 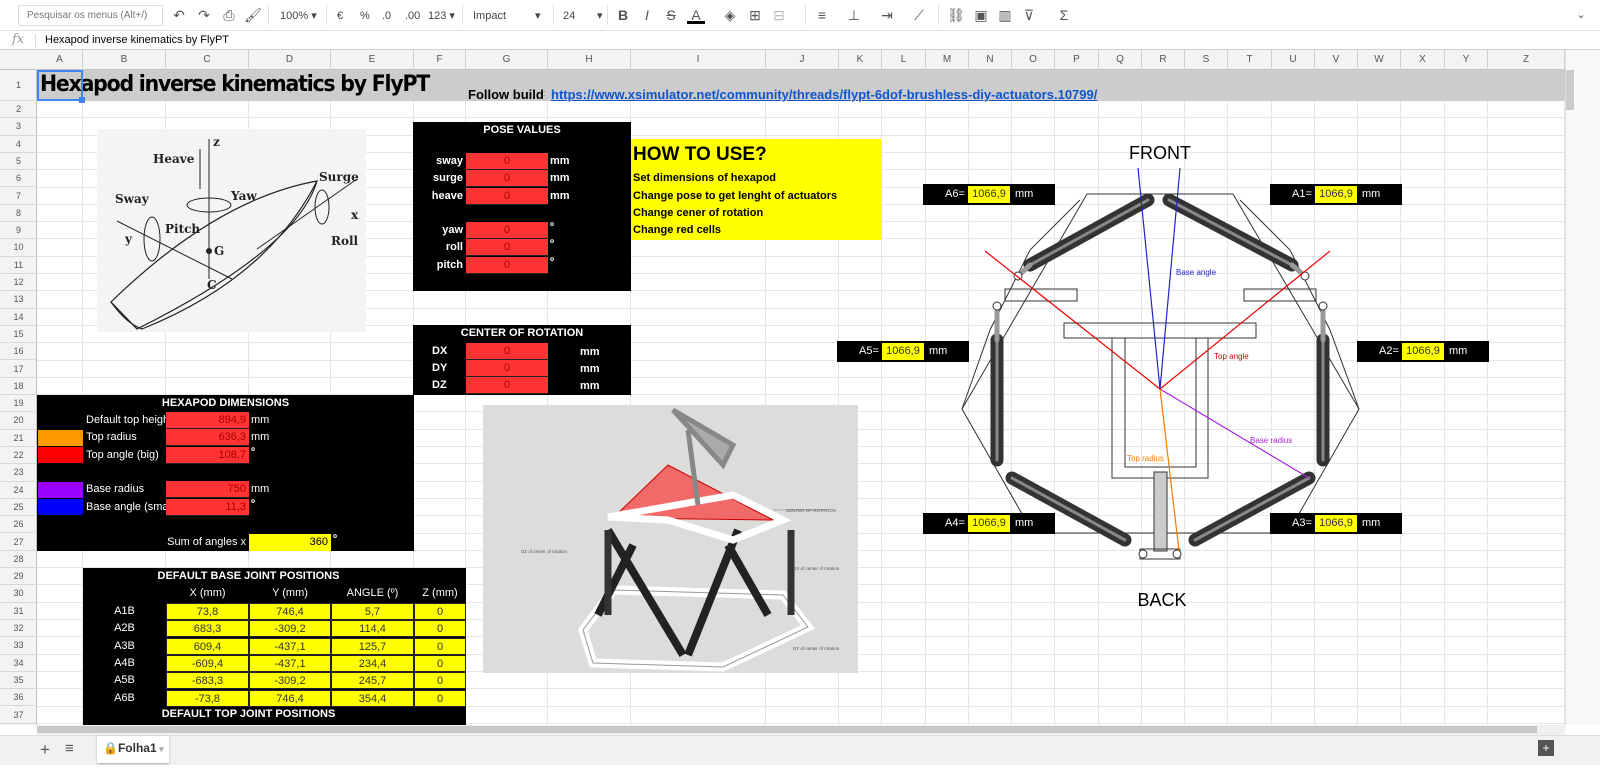 What do you see at coordinates (990, 60) in the screenshot?
I see `column-header-N: N` at bounding box center [990, 60].